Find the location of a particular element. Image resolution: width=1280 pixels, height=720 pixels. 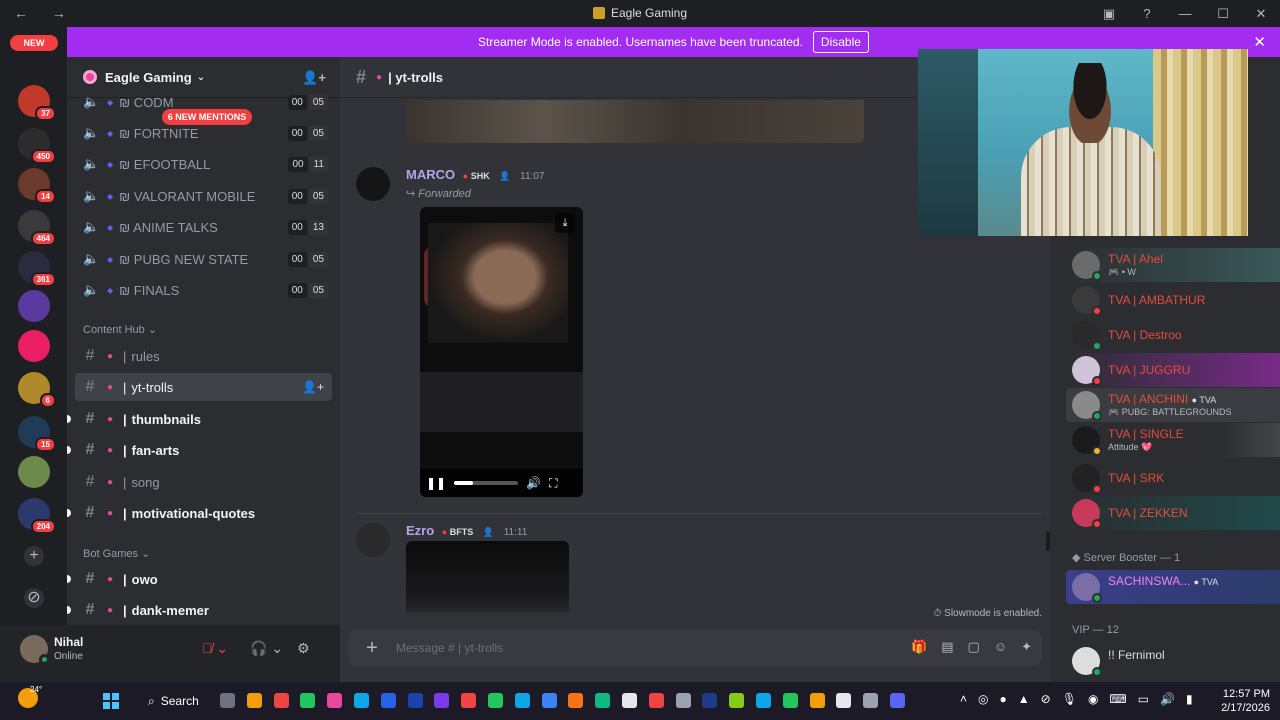

gift-icon: 🎁 is located at coordinates (919, 647).